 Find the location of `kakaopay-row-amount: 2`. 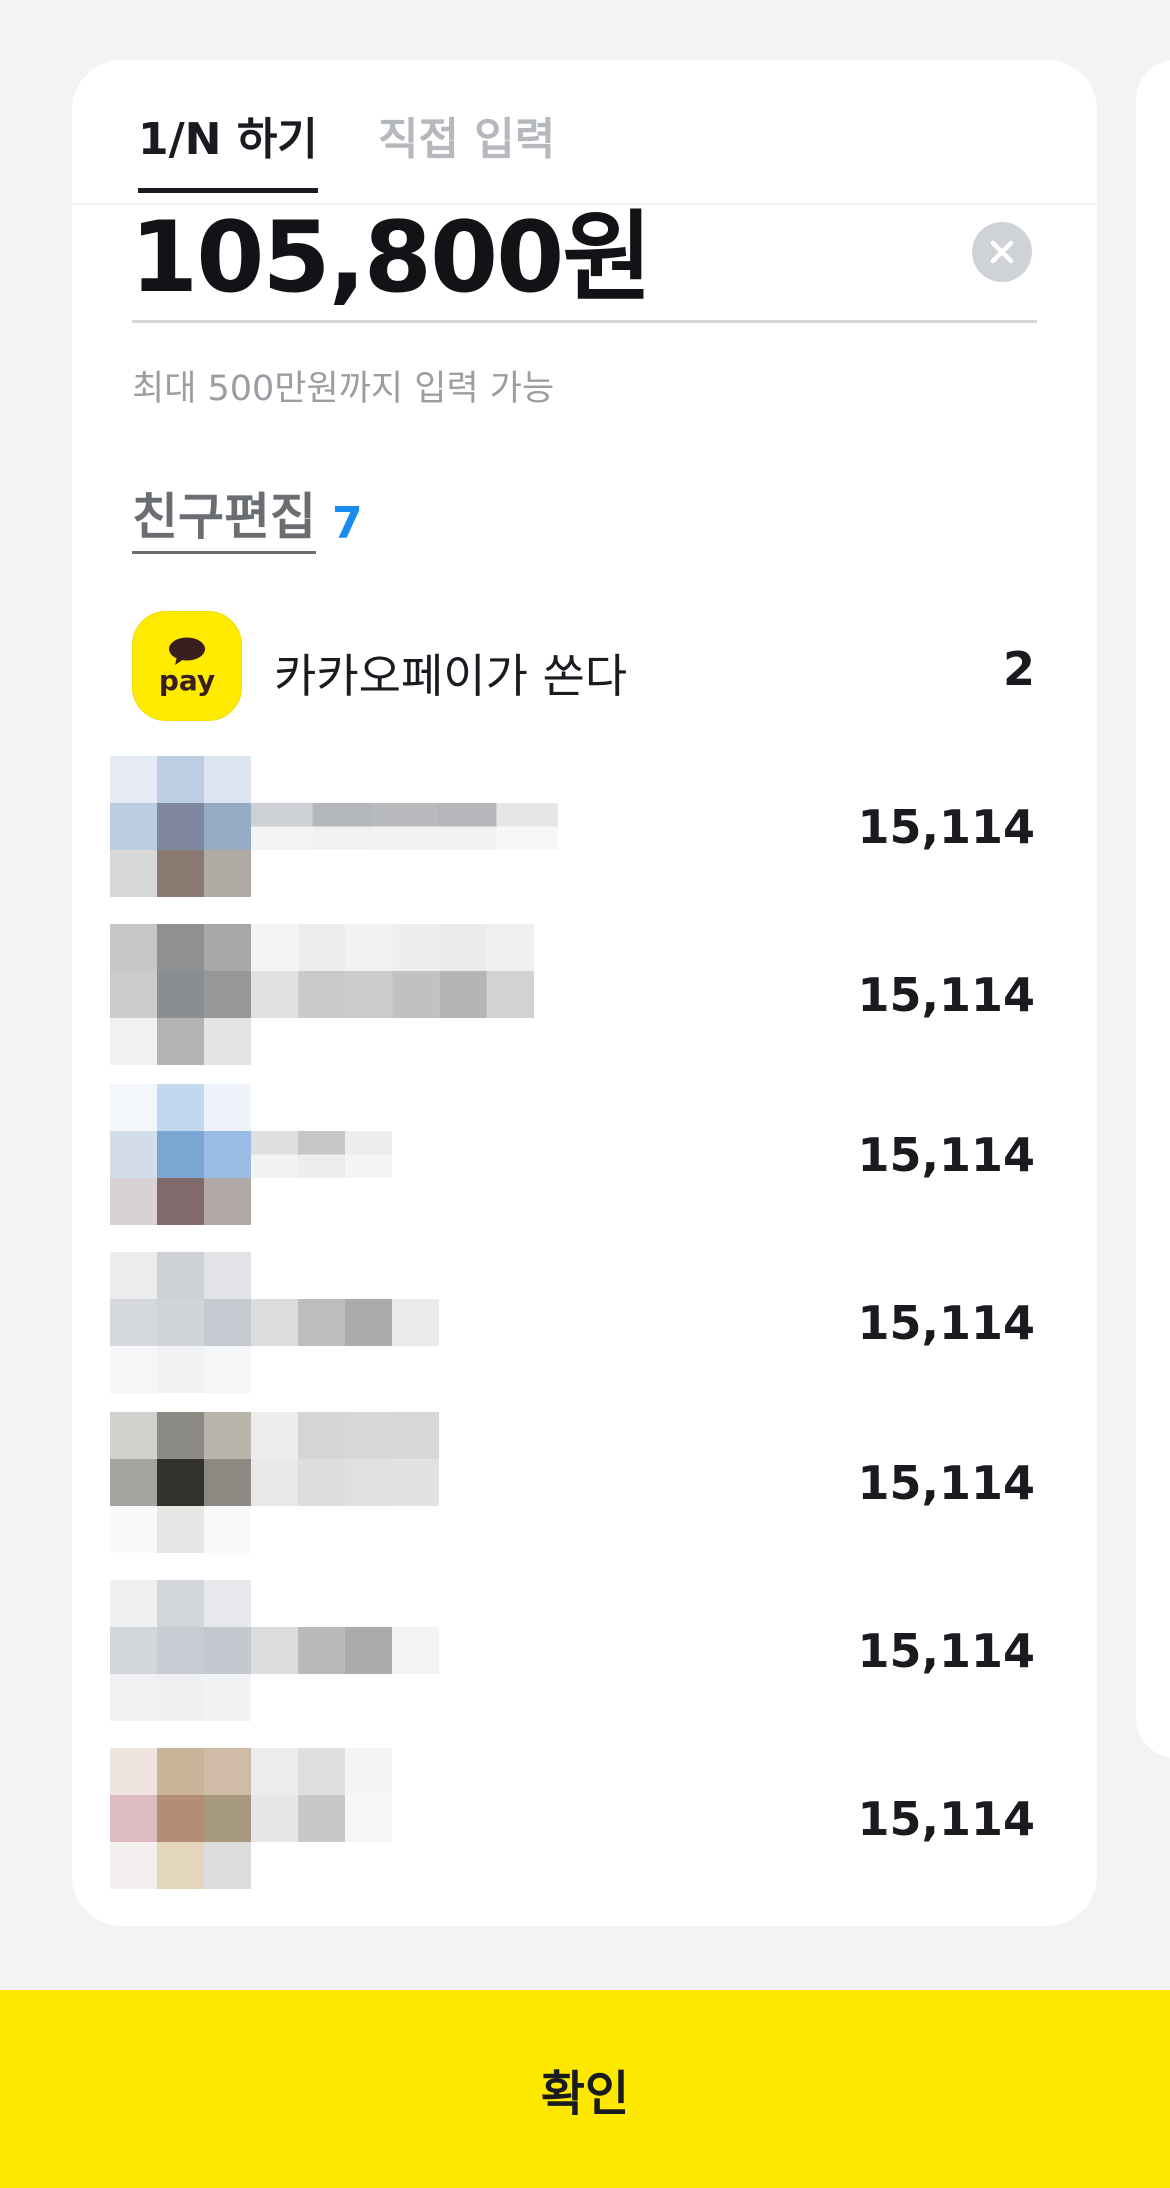

kakaopay-row-amount: 2 is located at coordinates (1019, 669).